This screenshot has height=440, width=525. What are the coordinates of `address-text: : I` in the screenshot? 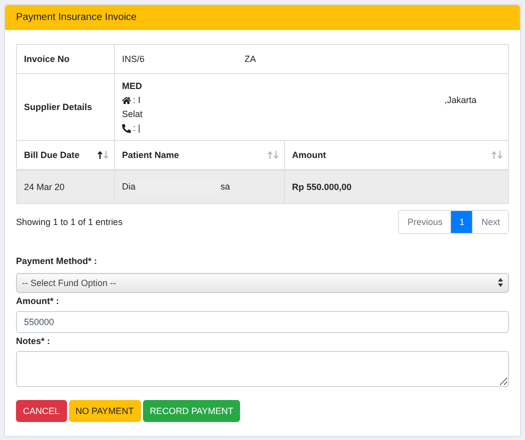 It's located at (137, 100).